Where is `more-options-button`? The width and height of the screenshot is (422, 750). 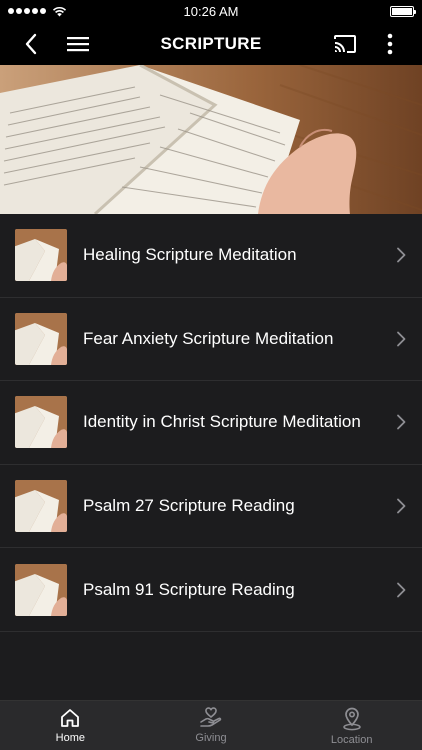 more-options-button is located at coordinates (390, 43).